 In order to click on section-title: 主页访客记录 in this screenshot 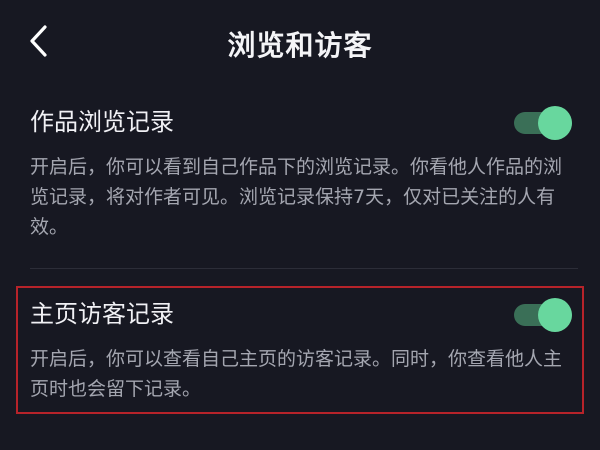, I will do `click(102, 314)`.